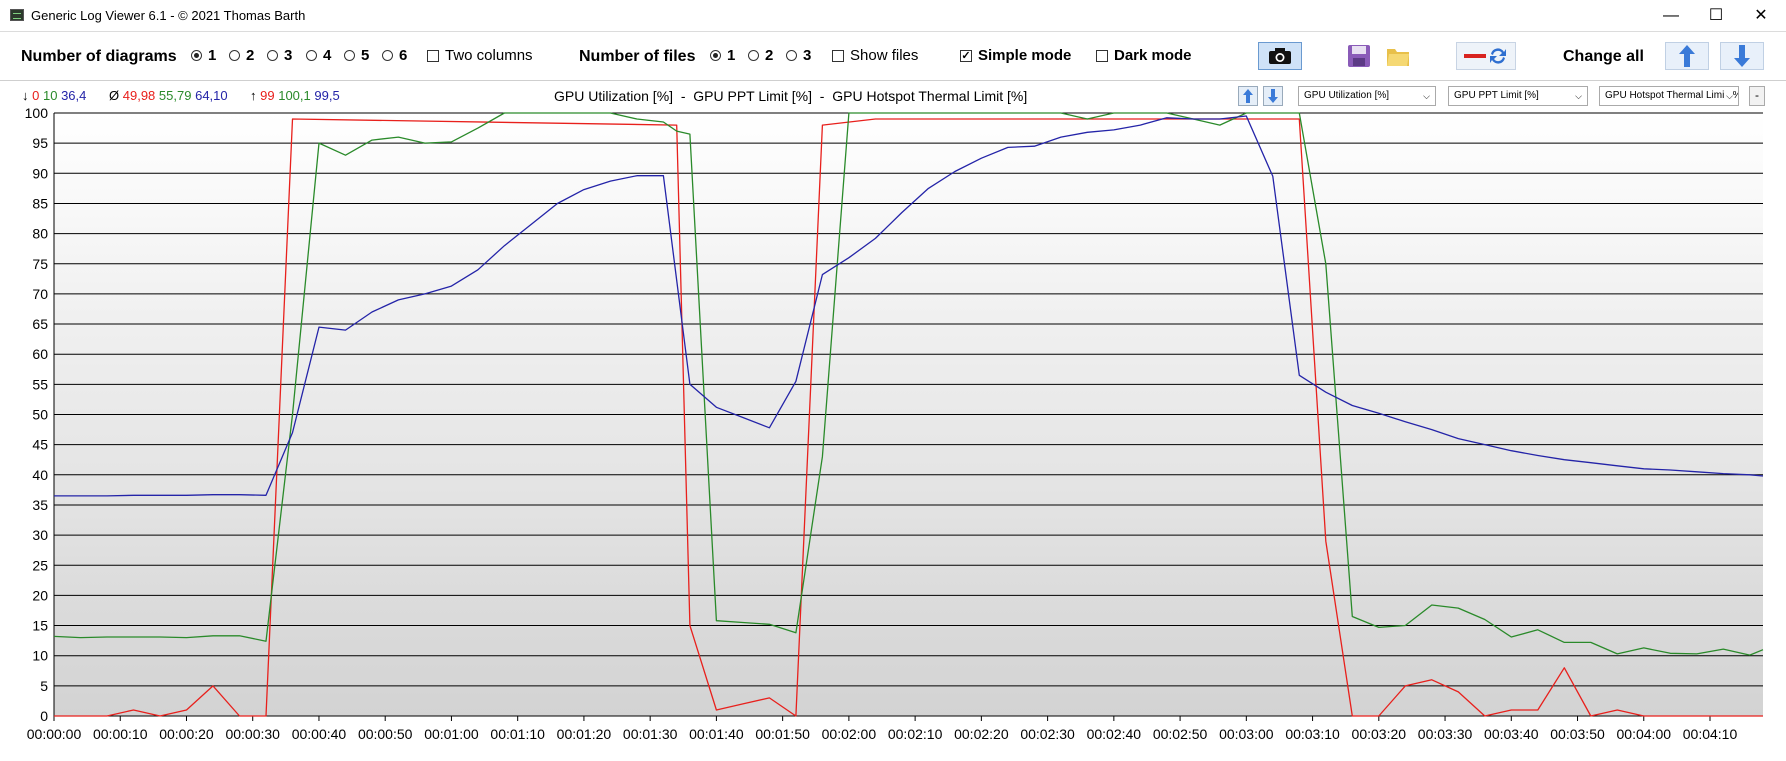 The image size is (1786, 761). Describe the element at coordinates (1671, 15) in the screenshot. I see `minimize-button: —` at that location.